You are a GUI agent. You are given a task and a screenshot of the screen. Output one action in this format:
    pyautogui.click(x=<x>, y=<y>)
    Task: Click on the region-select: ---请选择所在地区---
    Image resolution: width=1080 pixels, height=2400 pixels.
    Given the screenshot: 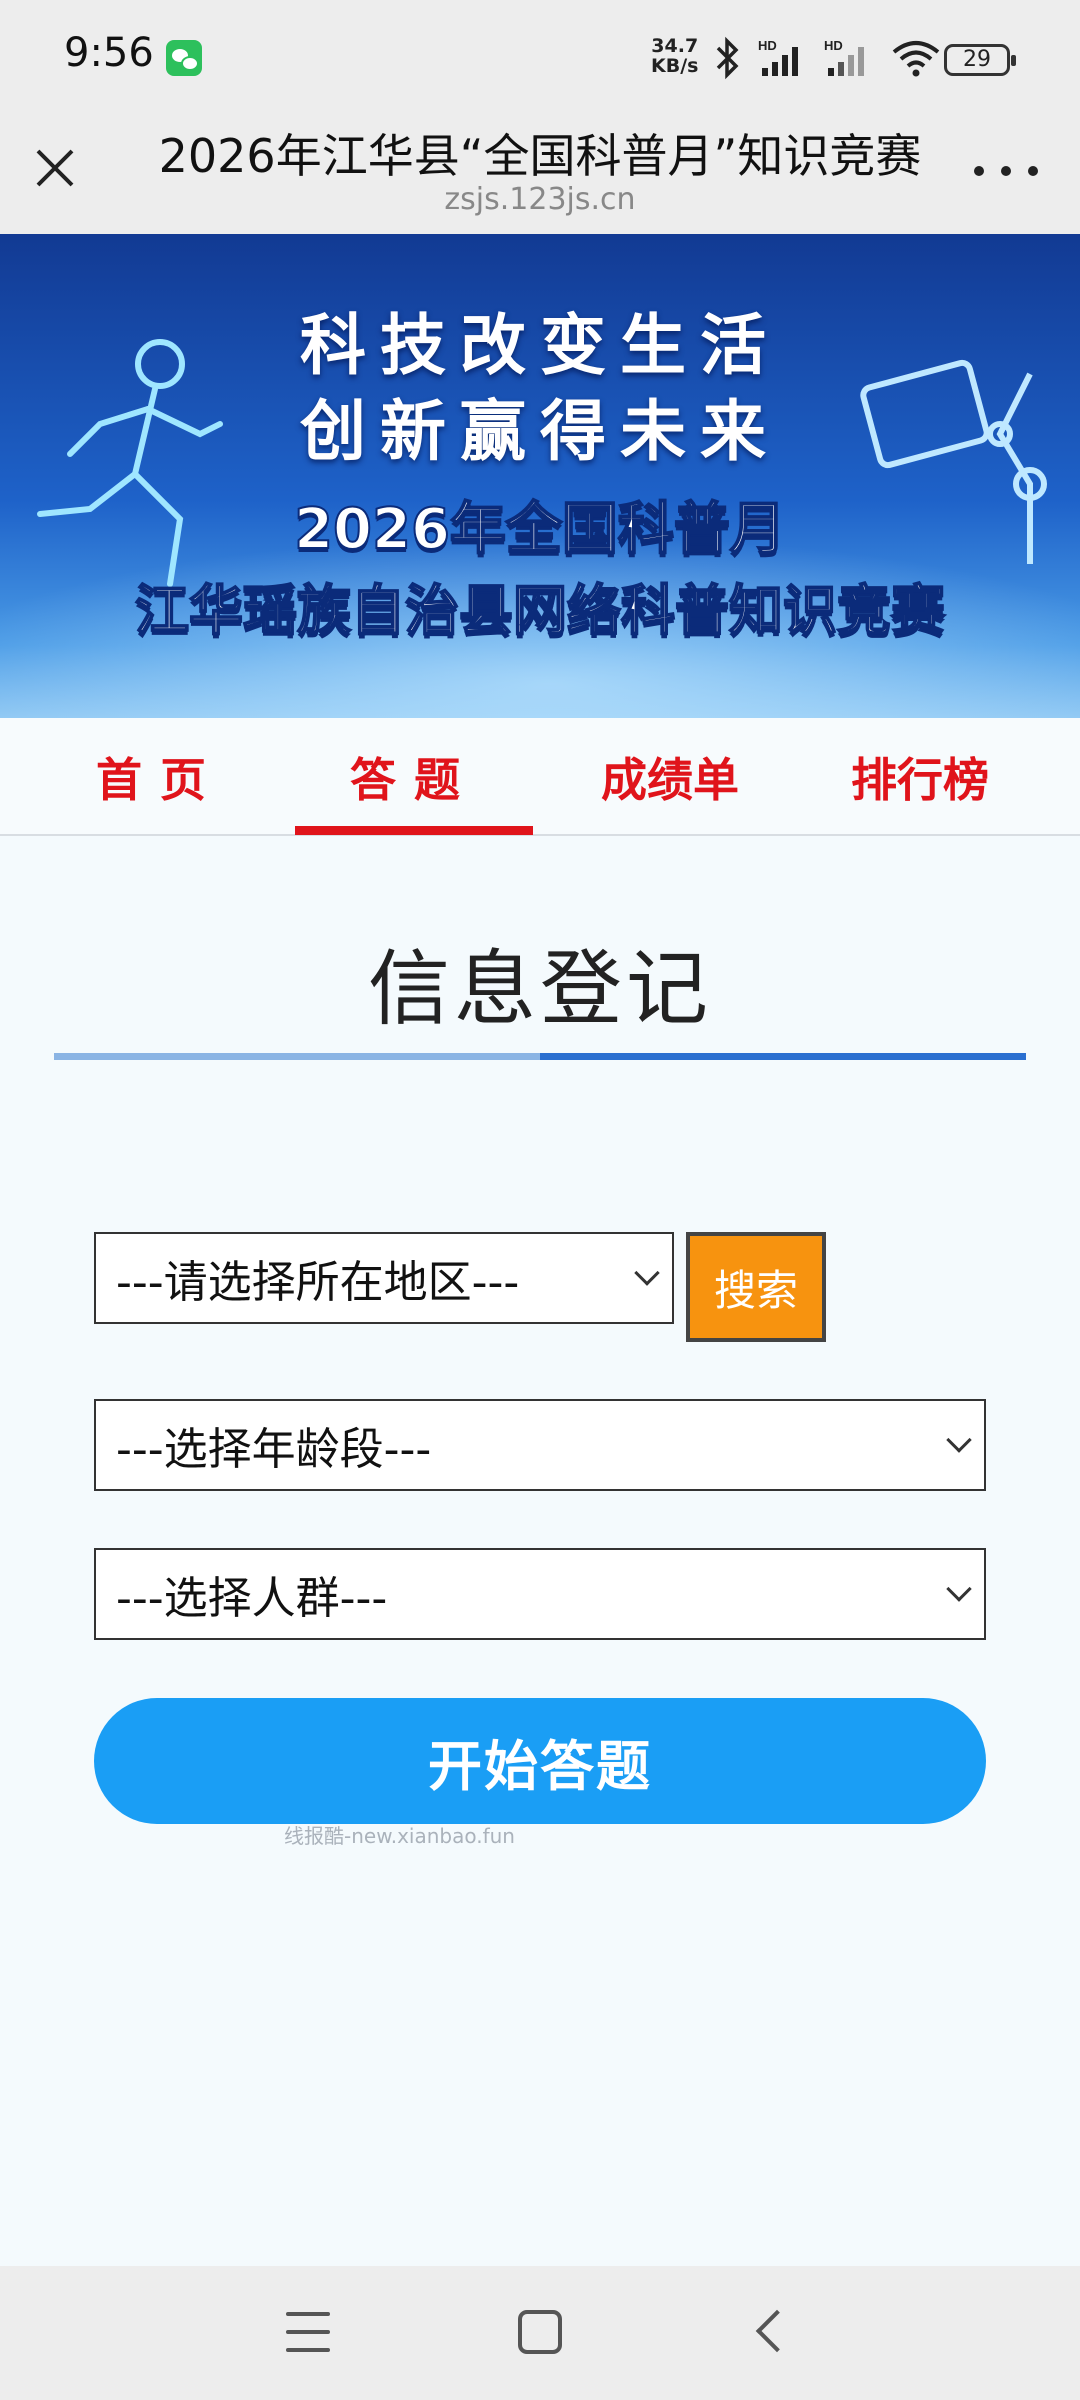 What is the action you would take?
    pyautogui.click(x=384, y=1278)
    